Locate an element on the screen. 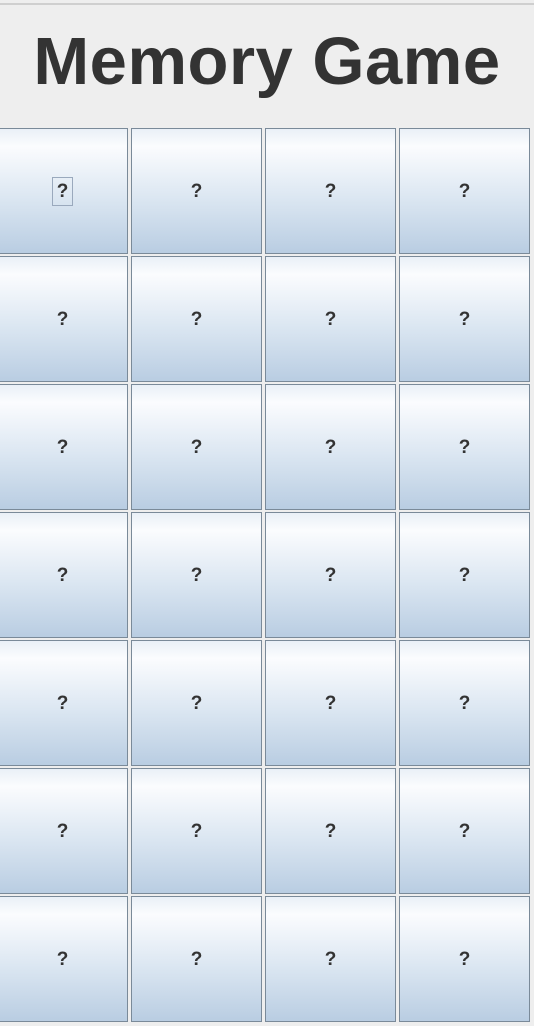  header: Memory Game is located at coordinates (267, 66).